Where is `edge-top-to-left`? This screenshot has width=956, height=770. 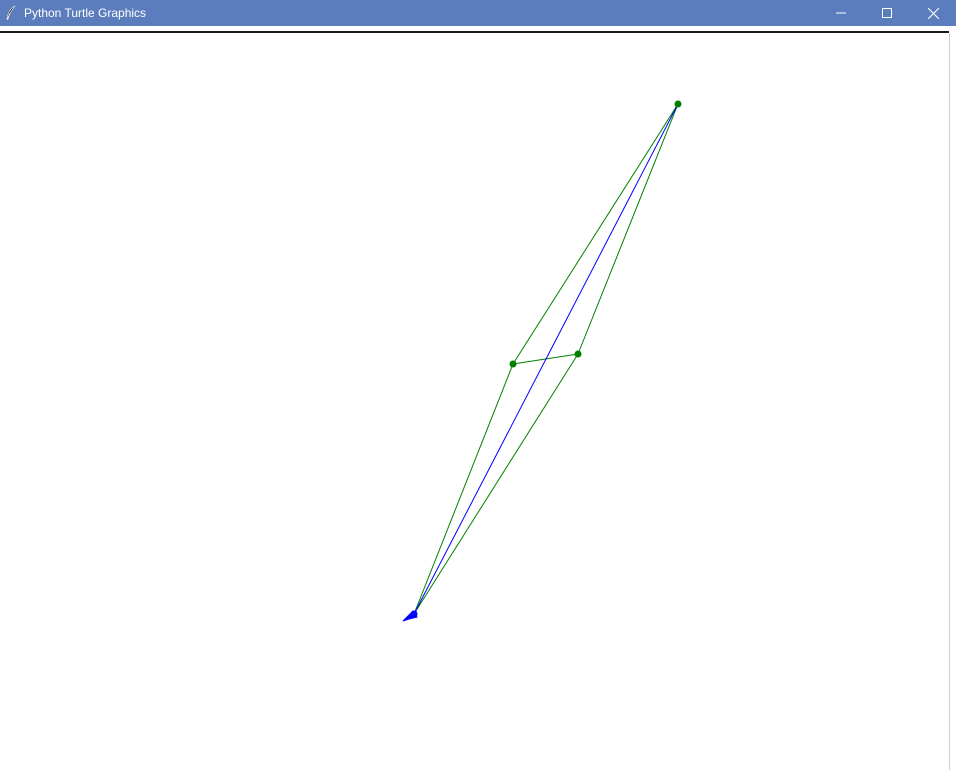
edge-top-to-left is located at coordinates (595, 234).